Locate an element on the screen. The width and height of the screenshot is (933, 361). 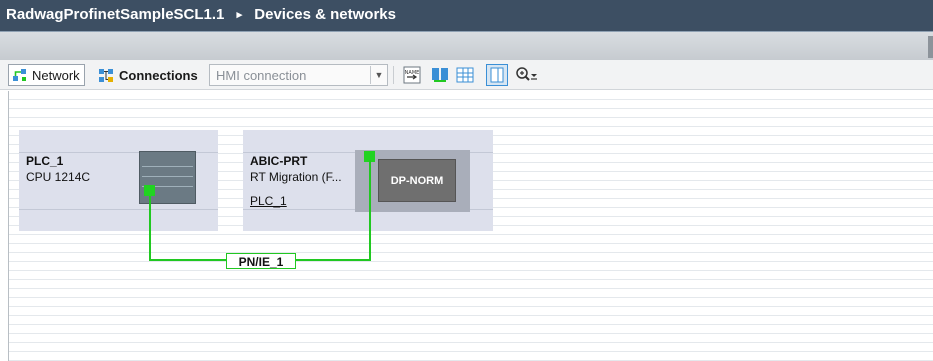
zoom-icon is located at coordinates (527, 75).